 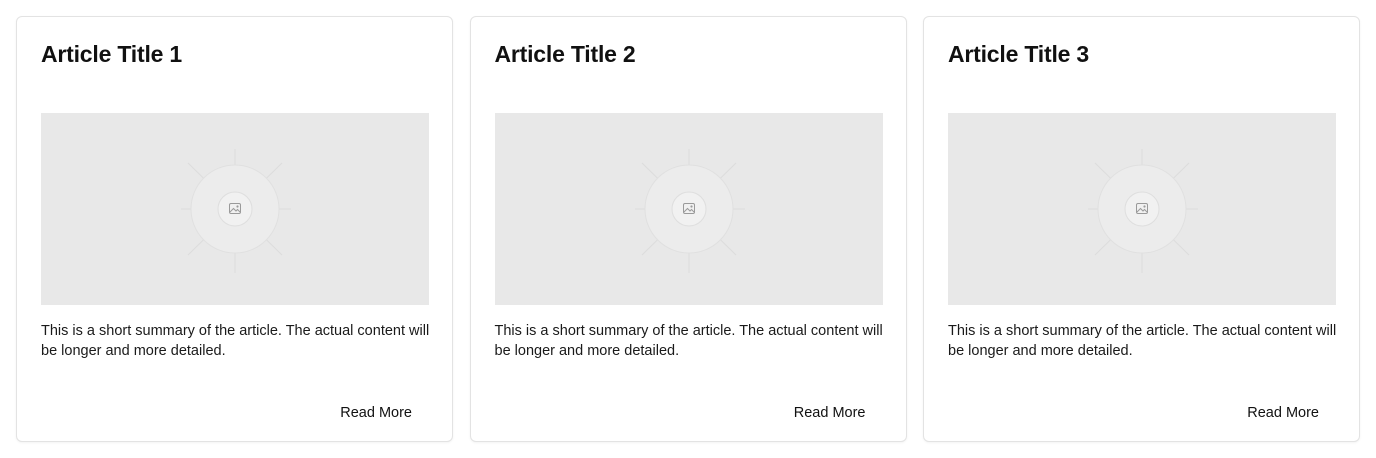 What do you see at coordinates (565, 54) in the screenshot?
I see `article-title: Article Title 2` at bounding box center [565, 54].